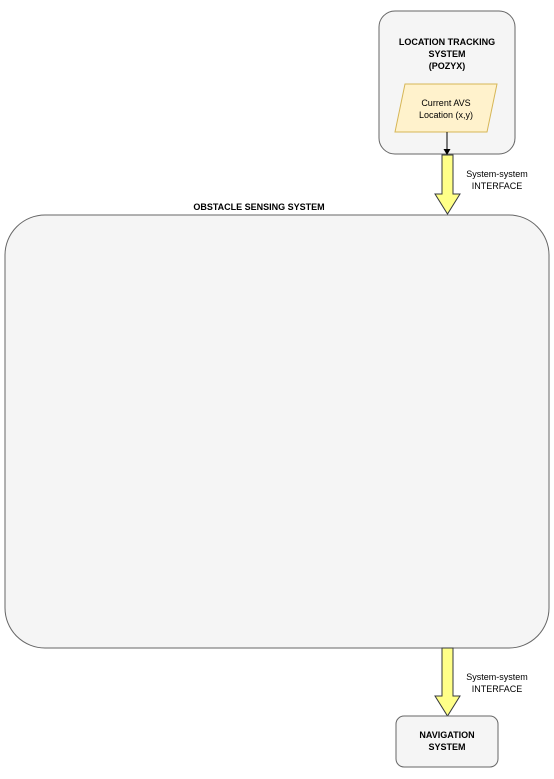  Describe the element at coordinates (446, 735) in the screenshot. I see `navigation-title-line-1: NAVIGATION` at that location.